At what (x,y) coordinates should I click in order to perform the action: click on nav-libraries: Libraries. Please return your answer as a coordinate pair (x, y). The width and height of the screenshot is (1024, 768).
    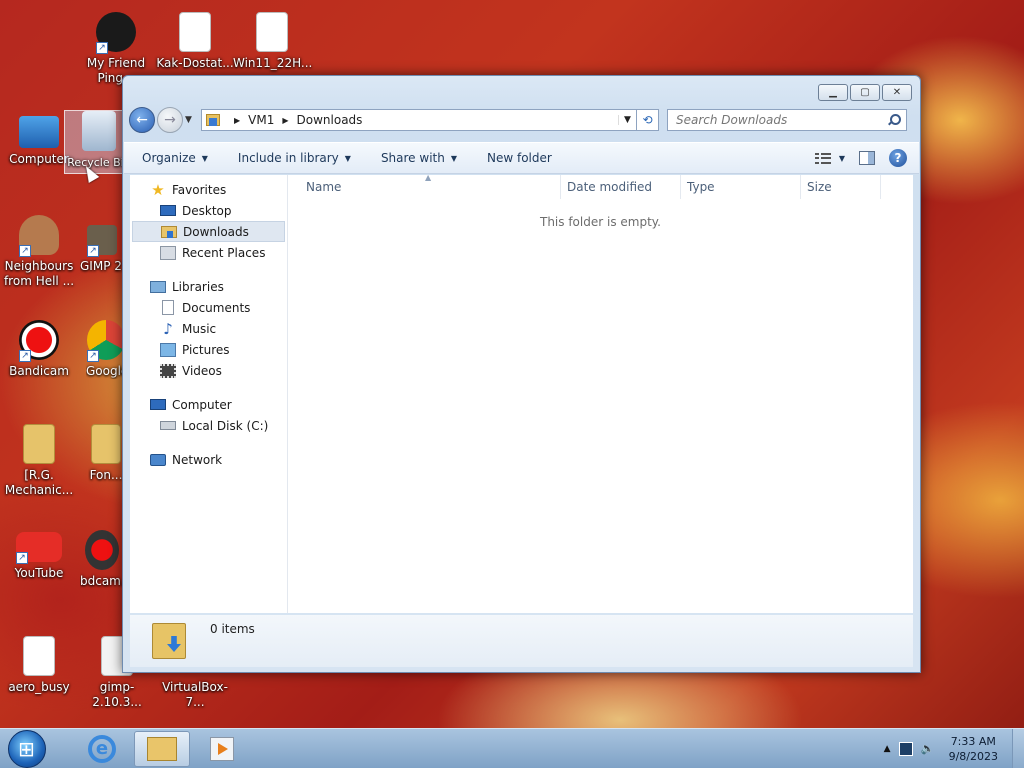
    Looking at the image, I should click on (208, 286).